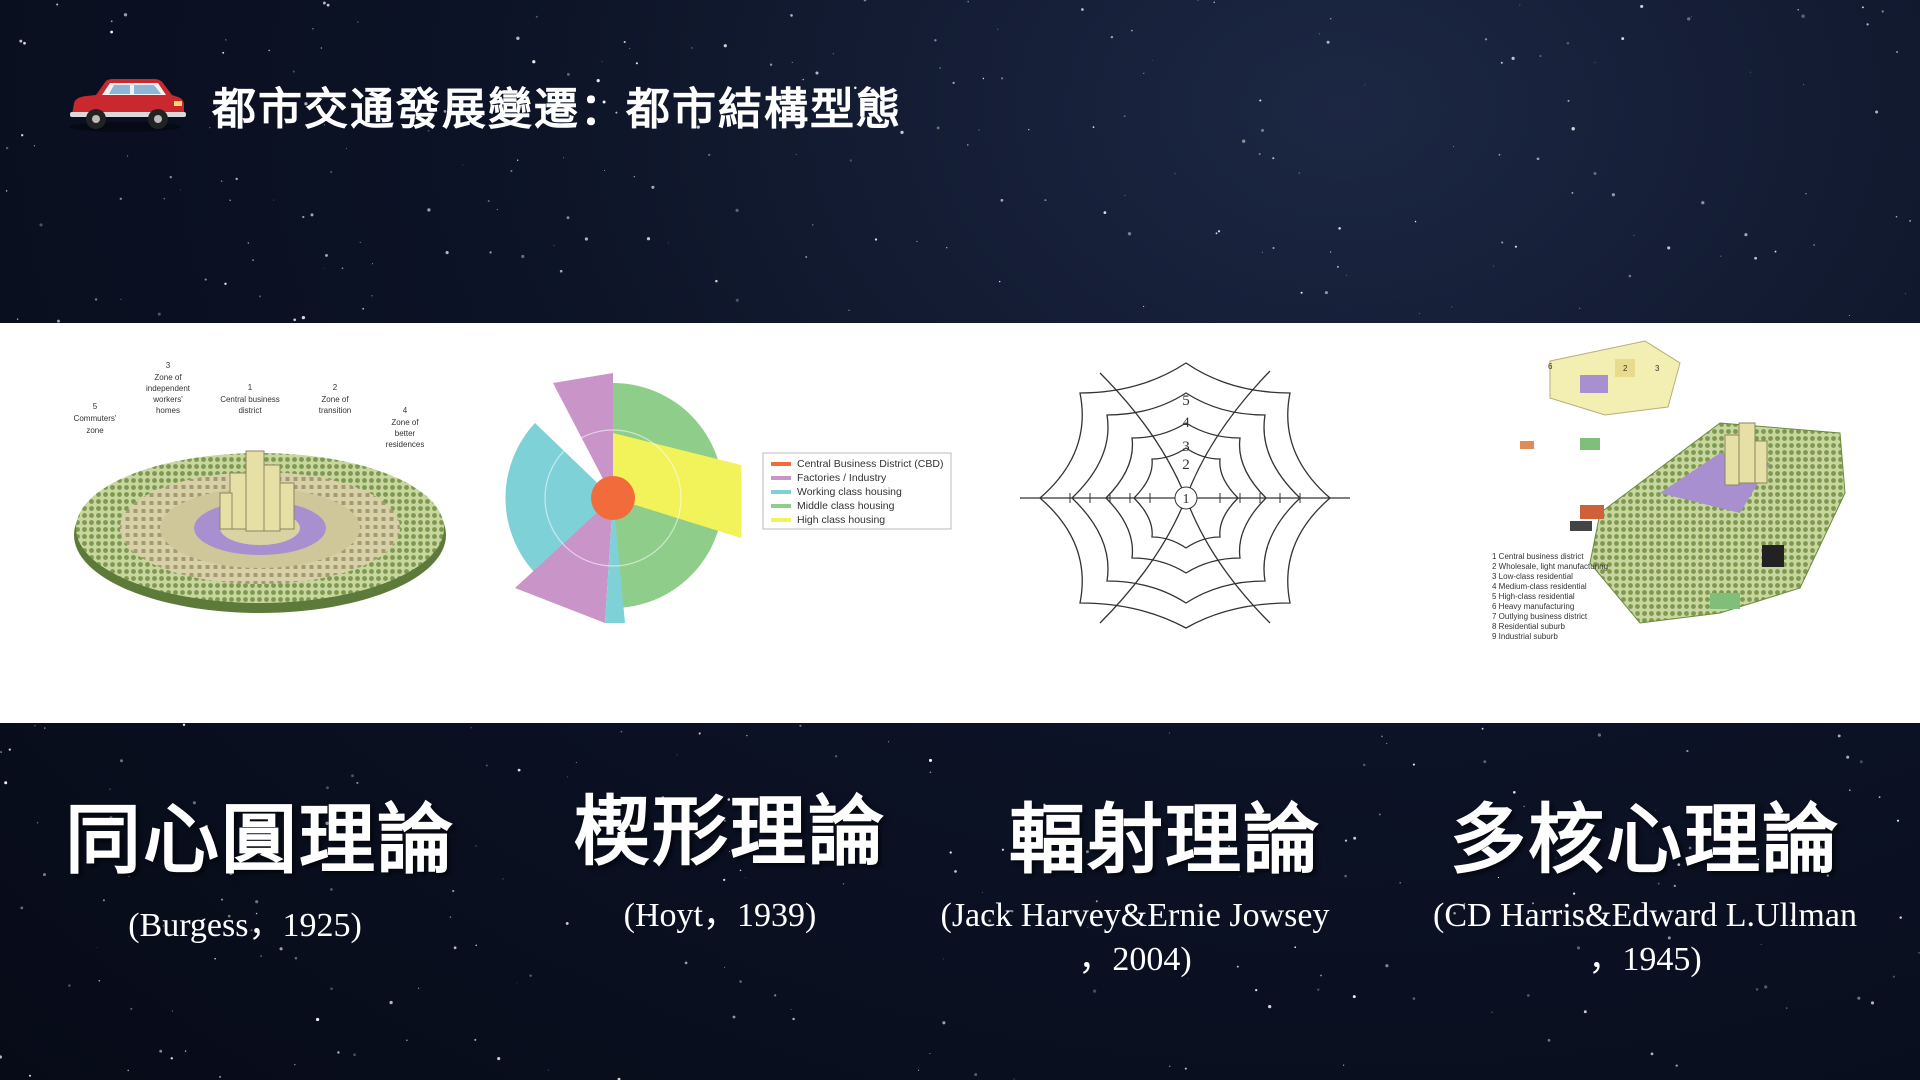  What do you see at coordinates (842, 478) in the screenshot?
I see `hoyt-legend-factories: Factories / Industry` at bounding box center [842, 478].